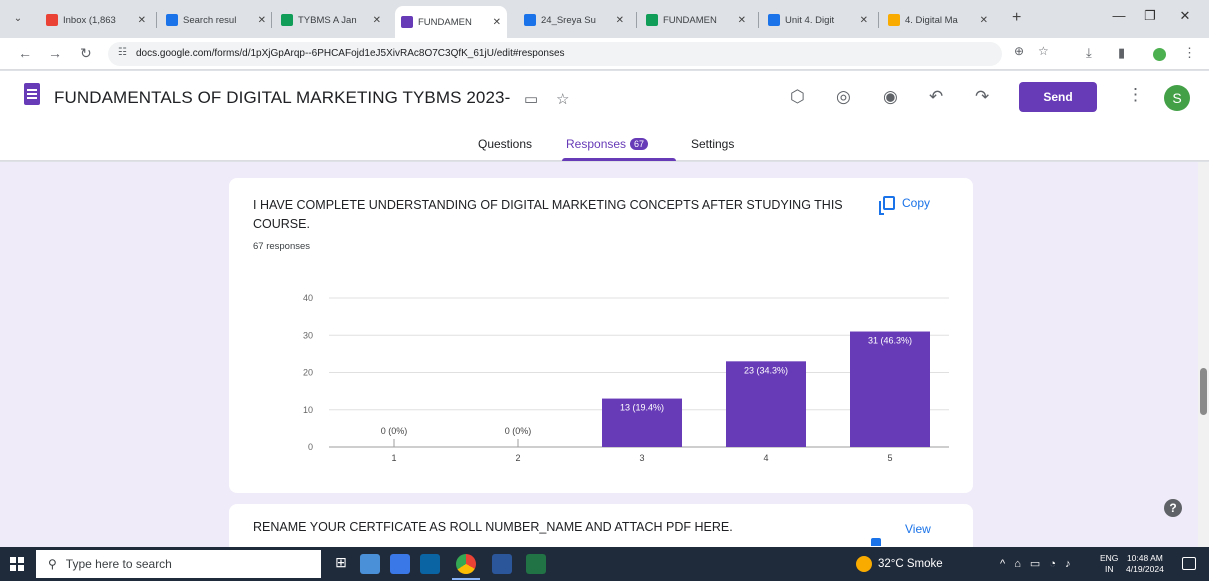  I want to click on tab-settings: Settings, so click(712, 144).